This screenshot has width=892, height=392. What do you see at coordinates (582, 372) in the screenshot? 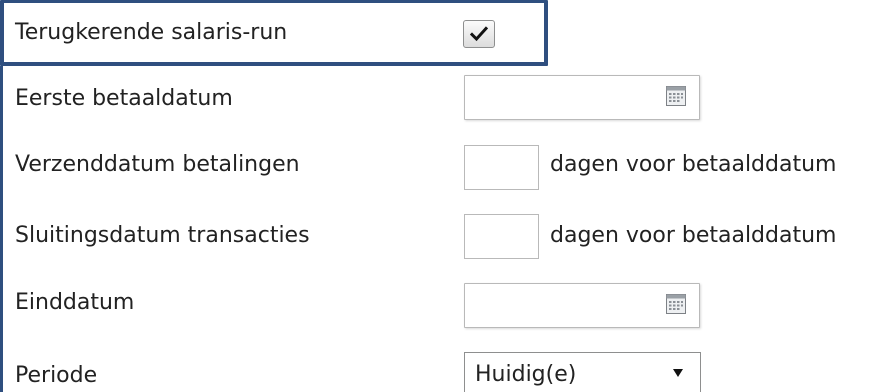
I see `period-select: Huidig(e)` at bounding box center [582, 372].